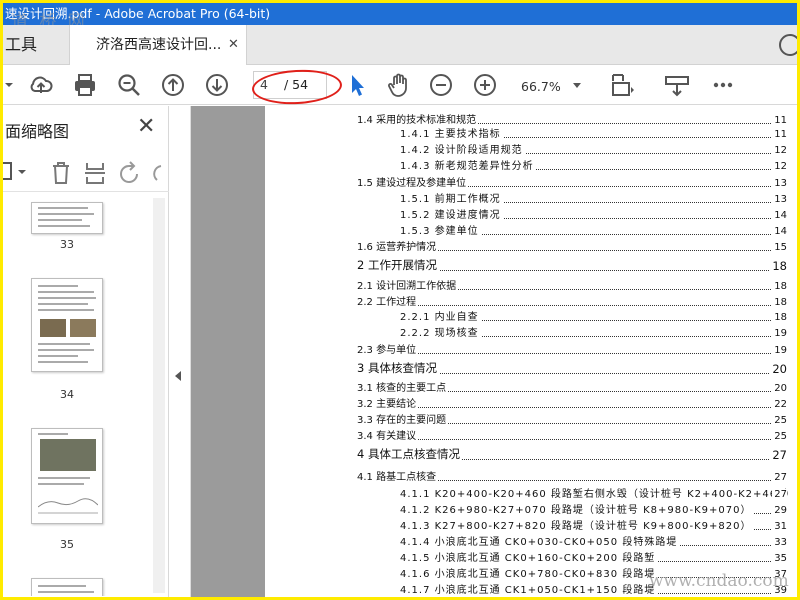  What do you see at coordinates (572, 305) in the screenshot?
I see `toc-leader-dots` at bounding box center [572, 305].